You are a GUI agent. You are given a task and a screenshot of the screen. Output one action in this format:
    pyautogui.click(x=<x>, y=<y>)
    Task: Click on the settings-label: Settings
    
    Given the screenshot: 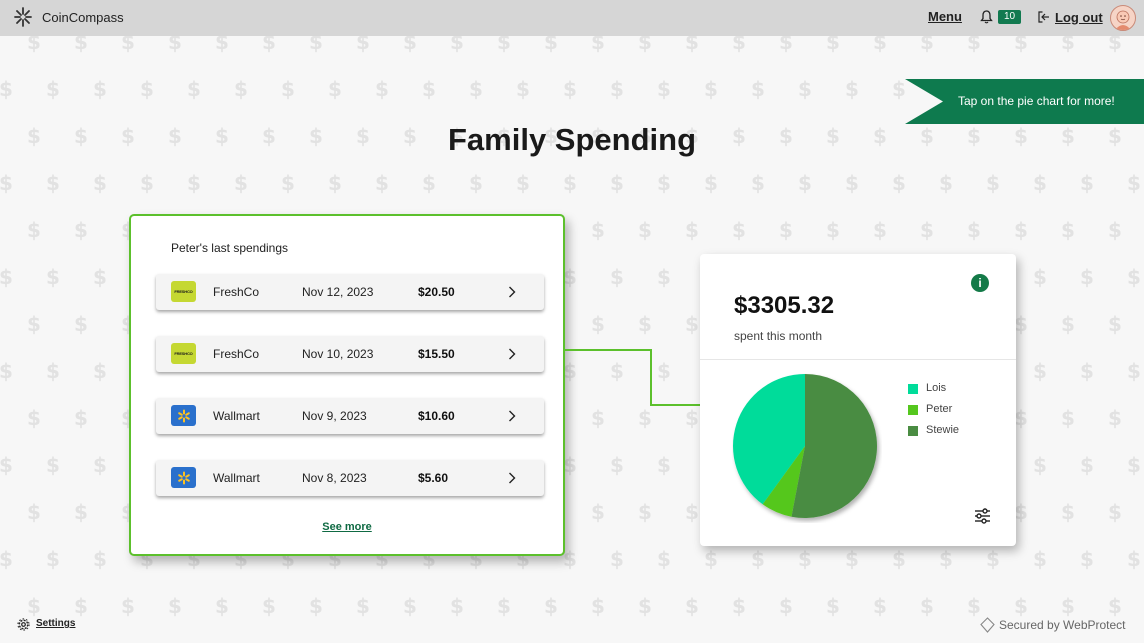 What is the action you would take?
    pyautogui.click(x=56, y=623)
    